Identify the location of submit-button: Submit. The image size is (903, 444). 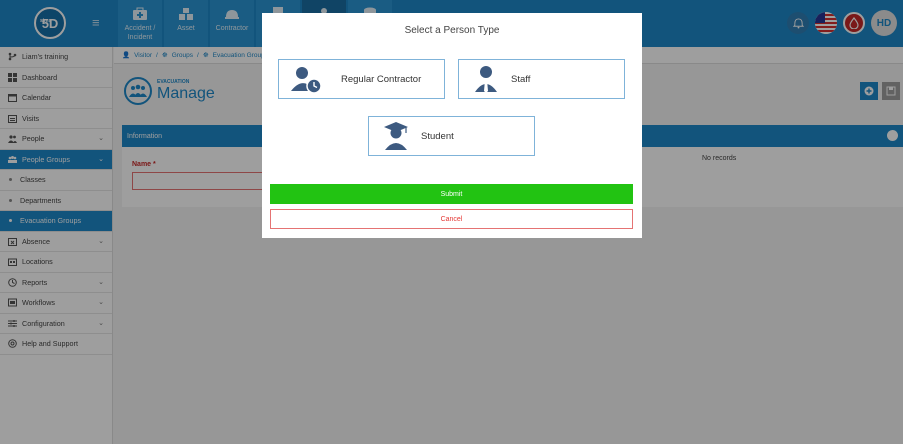
(451, 194).